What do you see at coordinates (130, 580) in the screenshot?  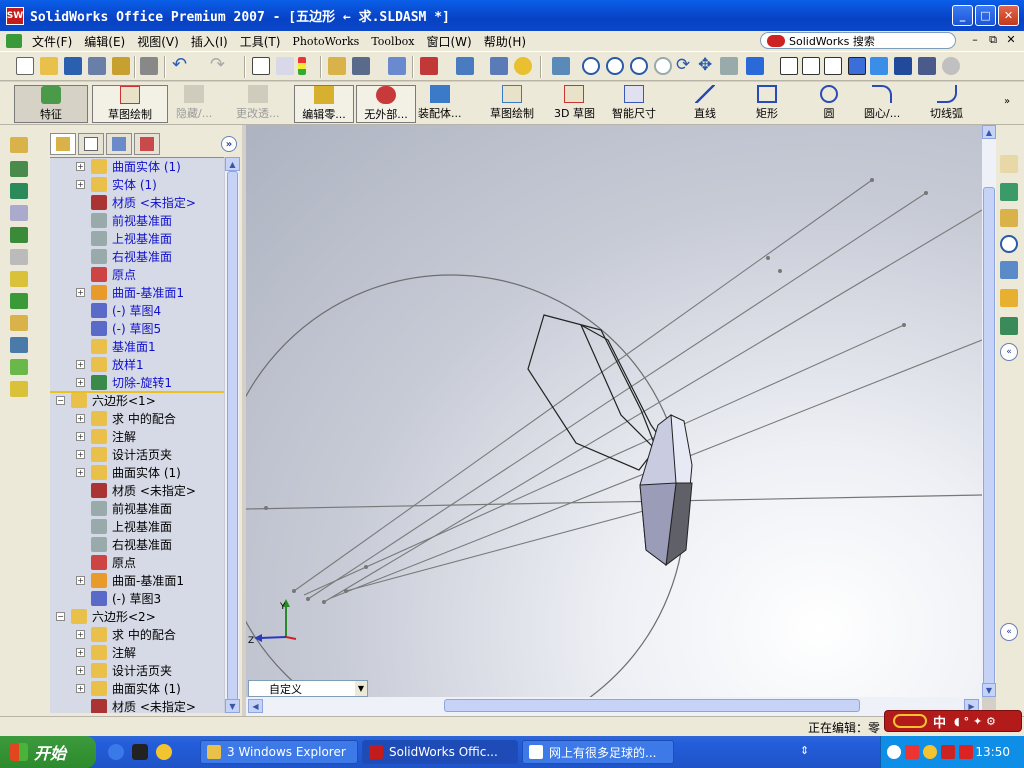 I see `tree-item: + 曲面-基准面1` at bounding box center [130, 580].